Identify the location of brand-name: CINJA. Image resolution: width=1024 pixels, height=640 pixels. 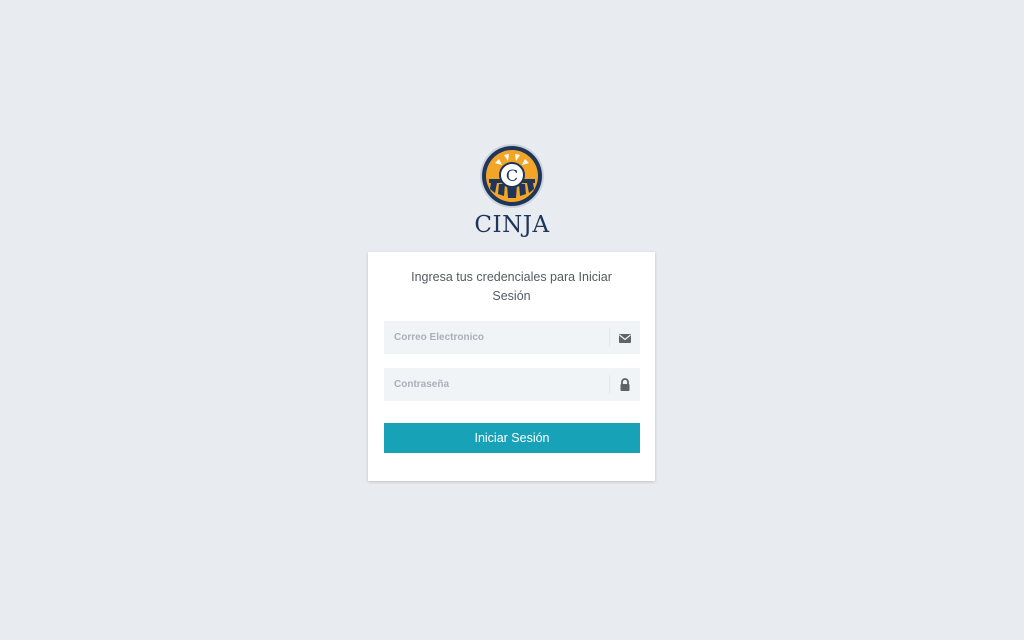
(512, 225).